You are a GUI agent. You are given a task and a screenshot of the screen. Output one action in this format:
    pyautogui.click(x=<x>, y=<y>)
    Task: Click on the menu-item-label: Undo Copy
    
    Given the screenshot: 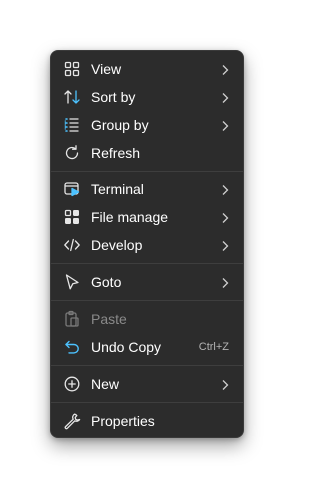 What is the action you would take?
    pyautogui.click(x=126, y=347)
    